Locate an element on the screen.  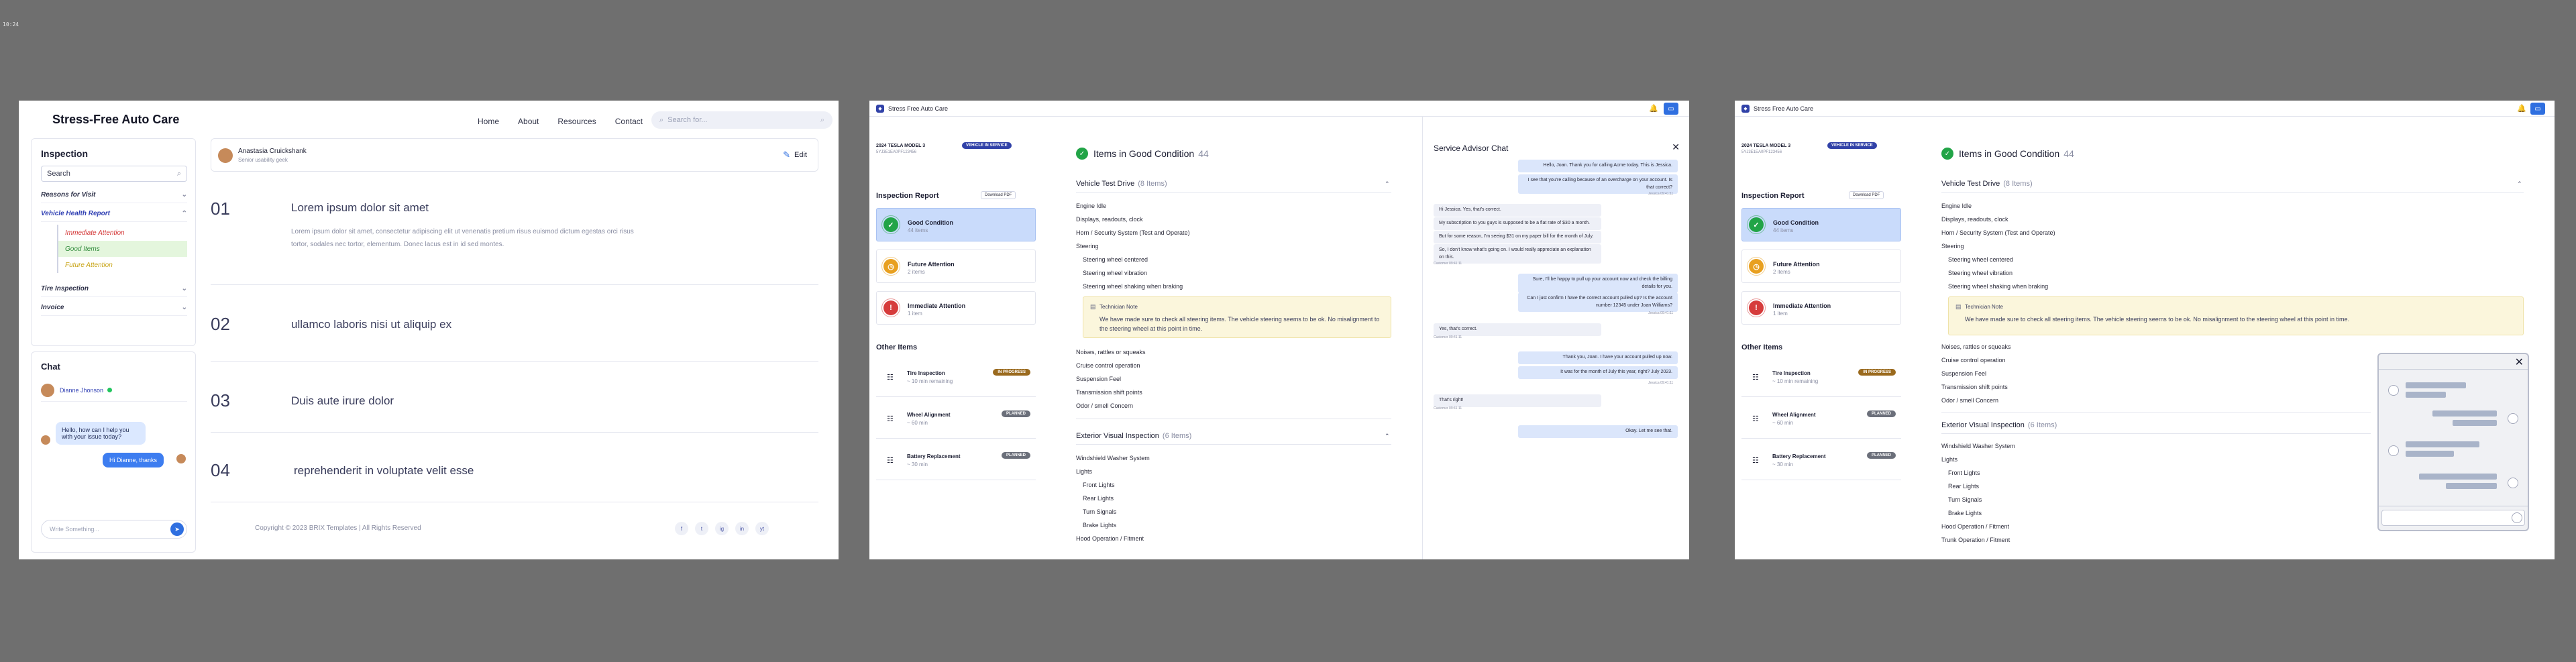
menu-vehicle-health-report: Vehicle Health Report ⌃ is located at coordinates (114, 214).